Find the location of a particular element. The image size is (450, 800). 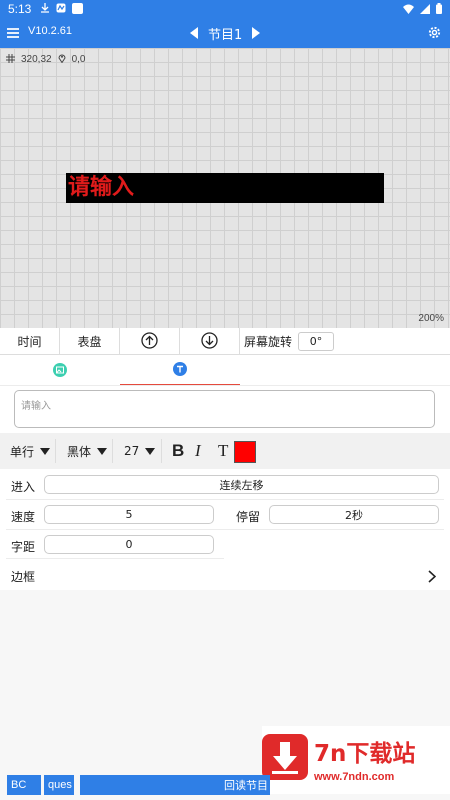

dial-button: 表盘 is located at coordinates (90, 341).